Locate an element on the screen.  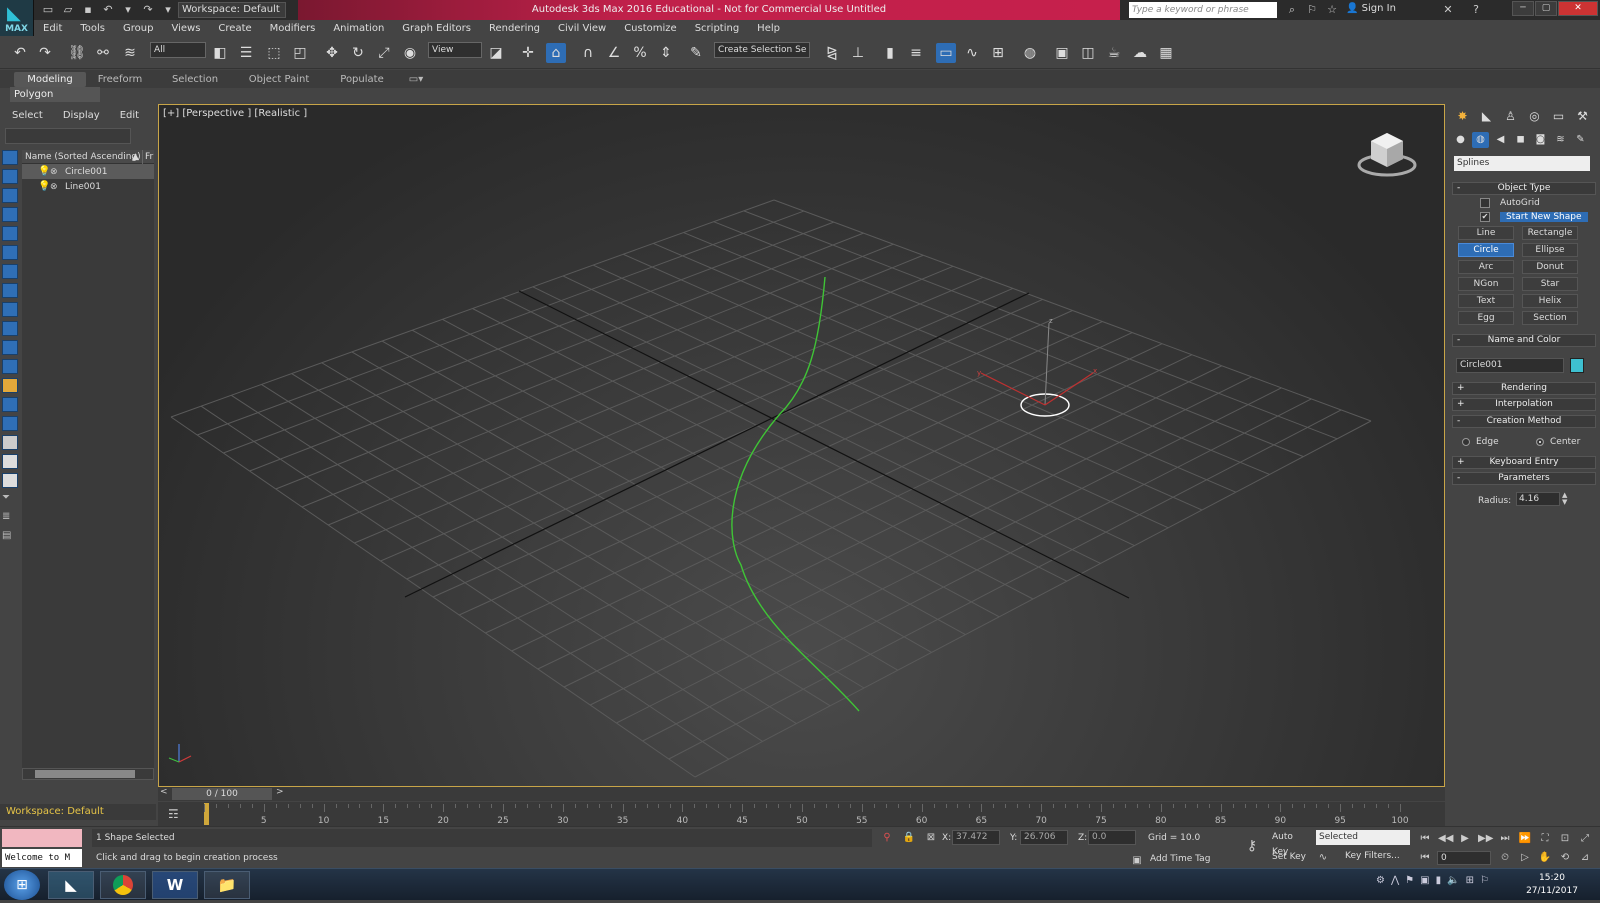
filter-containers-icon is located at coordinates (10, 328).